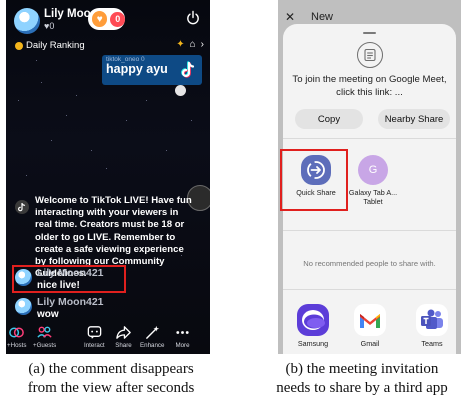  Describe the element at coordinates (369, 33) in the screenshot. I see `drag-handle` at that location.